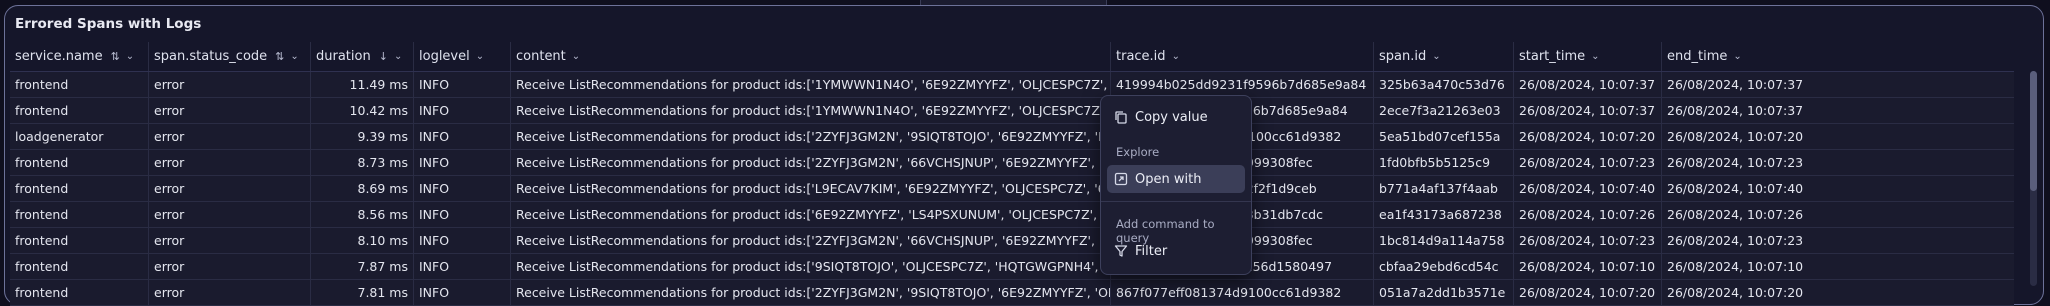  What do you see at coordinates (1587, 188) in the screenshot?
I see `cell-start: 26/08/2024, 10:07:40` at bounding box center [1587, 188].